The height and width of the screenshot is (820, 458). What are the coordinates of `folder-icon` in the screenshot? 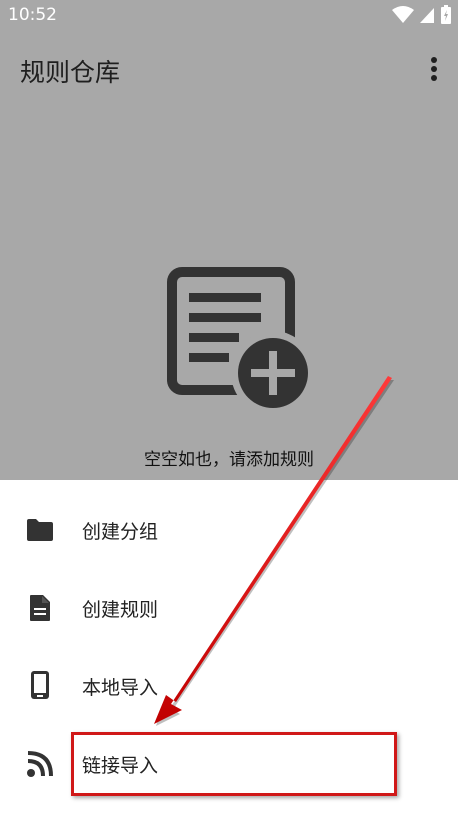 It's located at (40, 530).